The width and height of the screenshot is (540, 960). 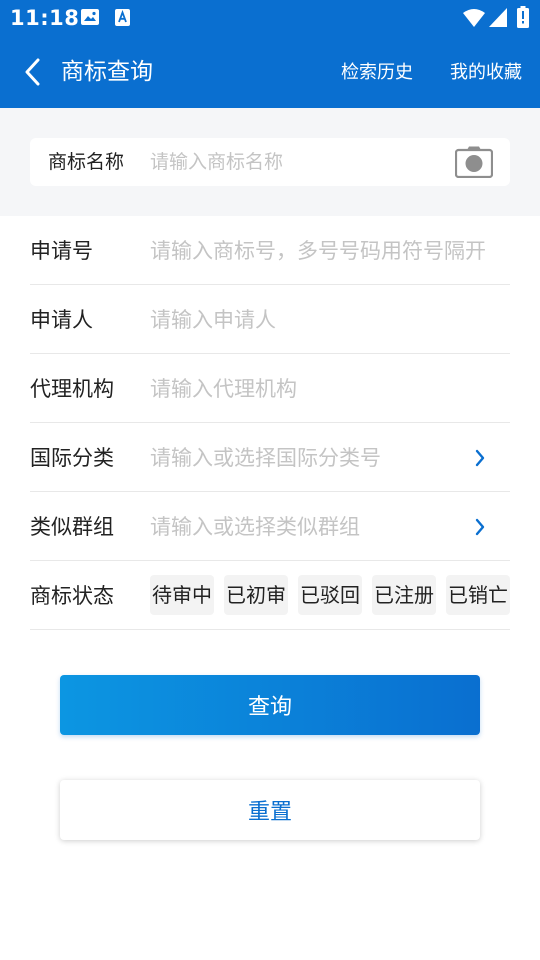 I want to click on similar-group-row: 类似群组, so click(x=270, y=526).